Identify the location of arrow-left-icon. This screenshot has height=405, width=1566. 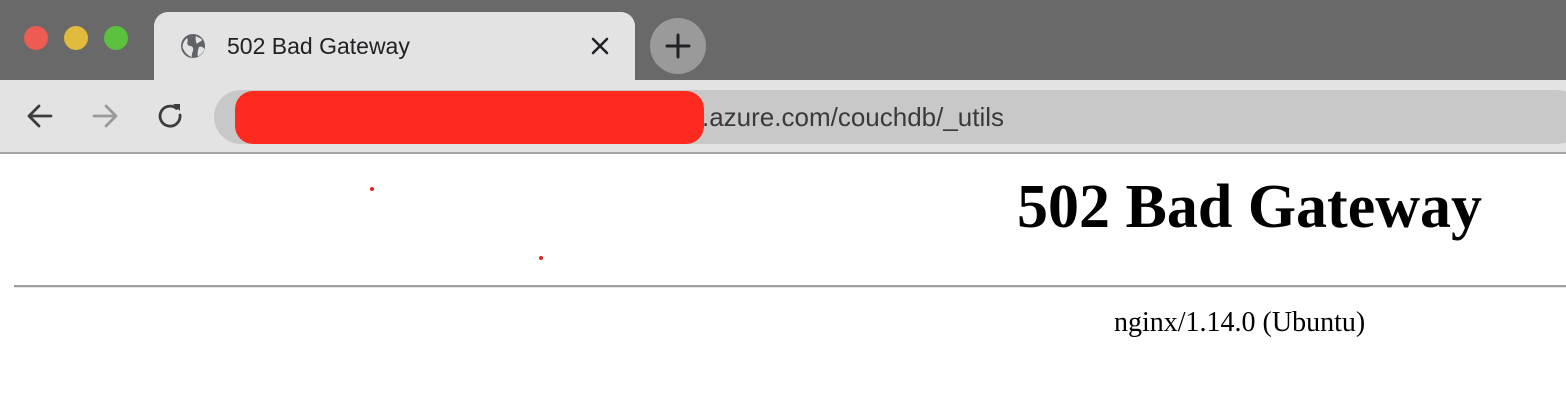
(40, 116).